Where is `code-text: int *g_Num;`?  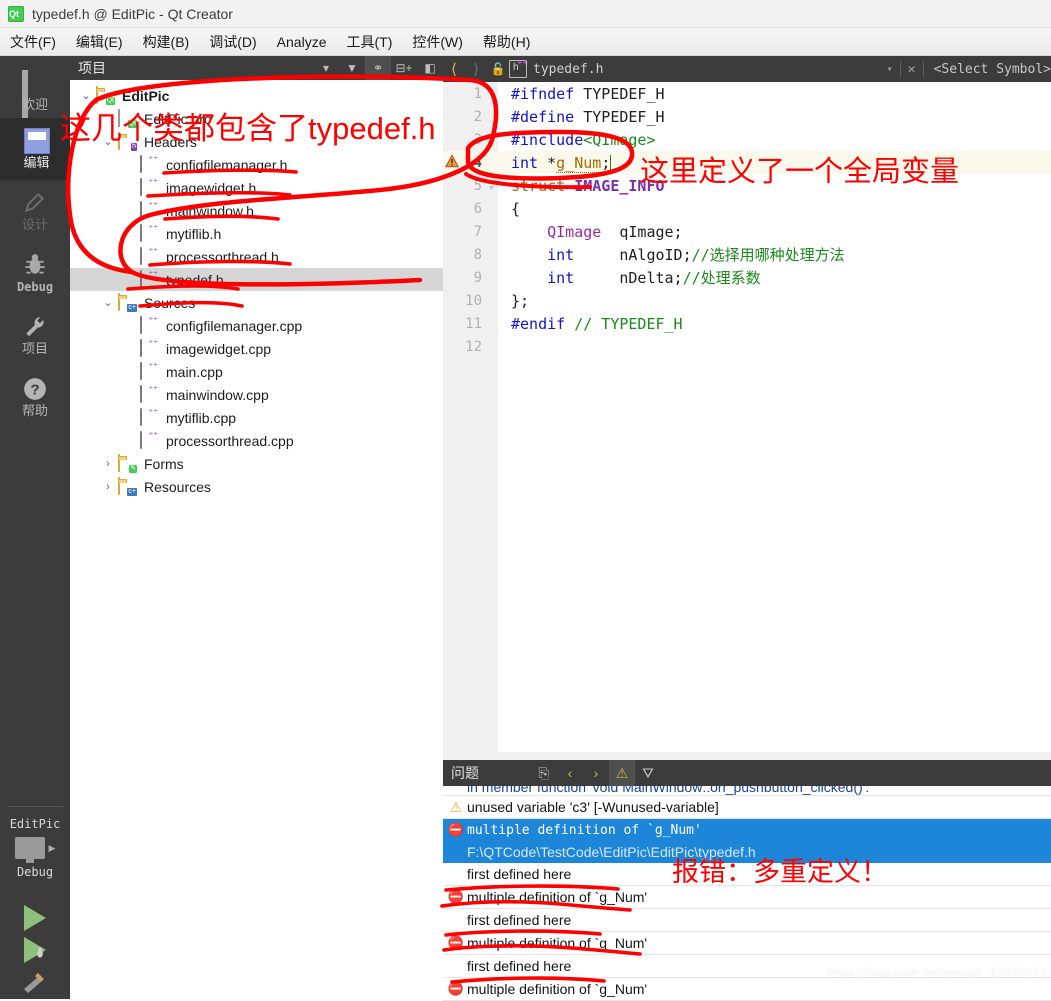 code-text: int *g_Num; is located at coordinates (561, 163).